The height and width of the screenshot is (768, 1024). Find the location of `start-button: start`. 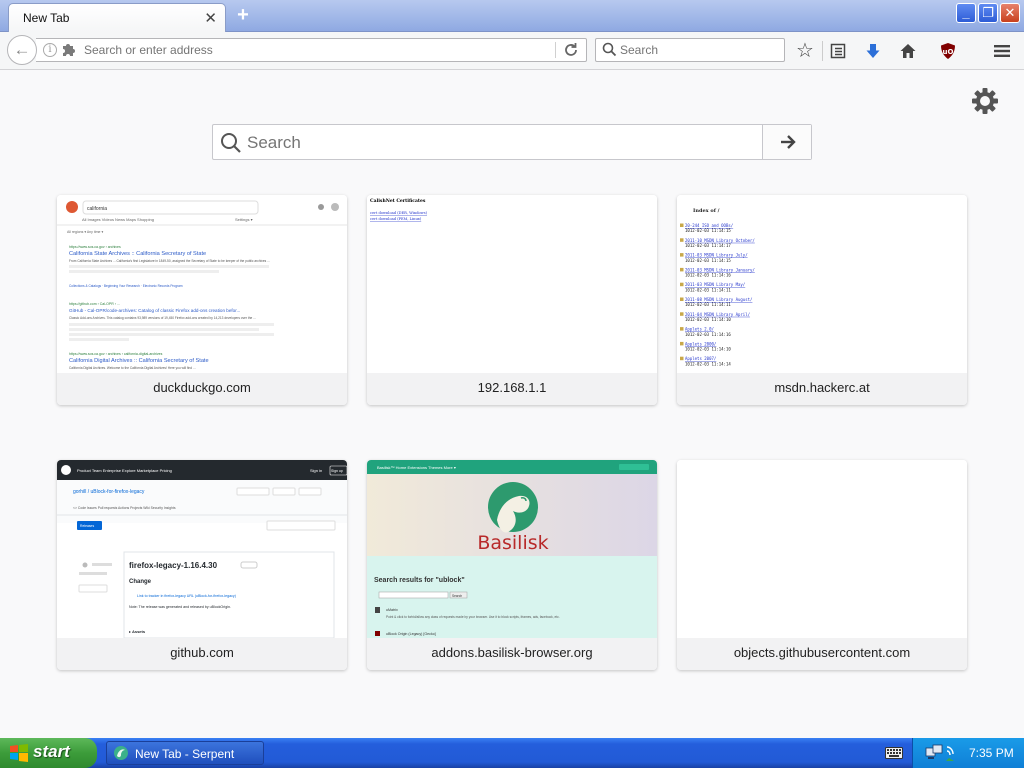

start-button: start is located at coordinates (48, 753).